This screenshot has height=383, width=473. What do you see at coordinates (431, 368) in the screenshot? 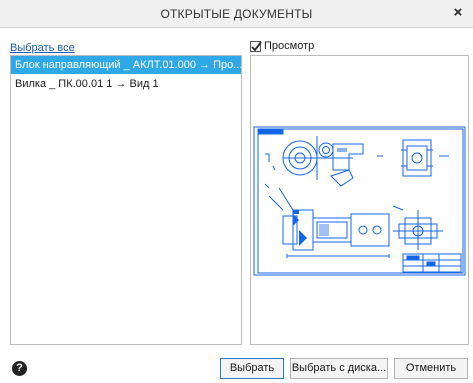
I see `cancel-button: Отменить` at bounding box center [431, 368].